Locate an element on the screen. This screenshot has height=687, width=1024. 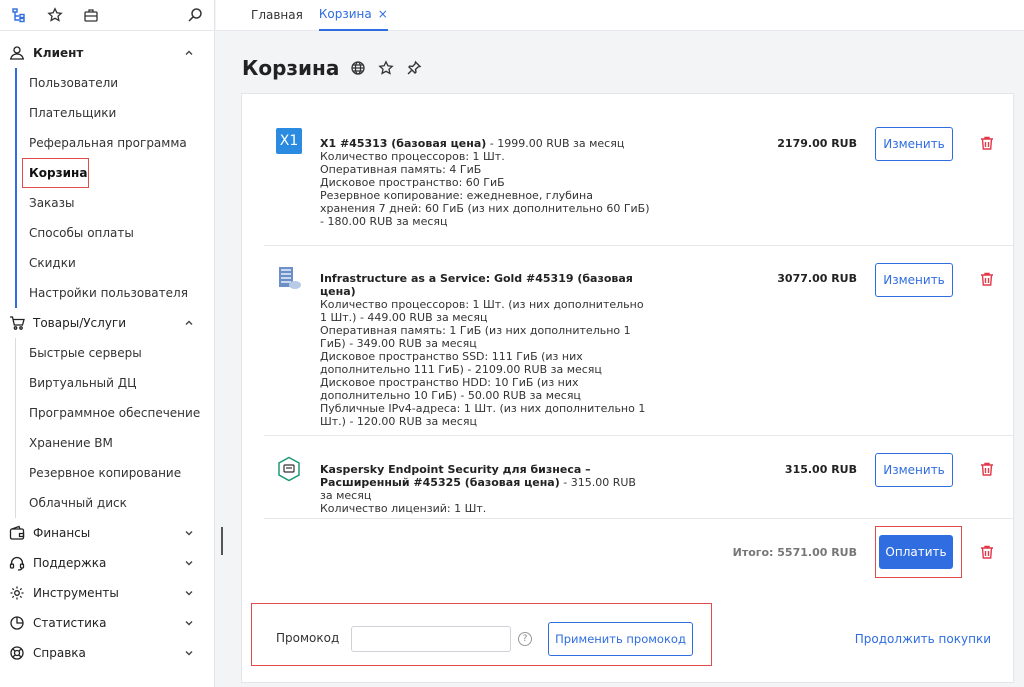
cart-total: Итого: 5571.00 RUB is located at coordinates (794, 552).